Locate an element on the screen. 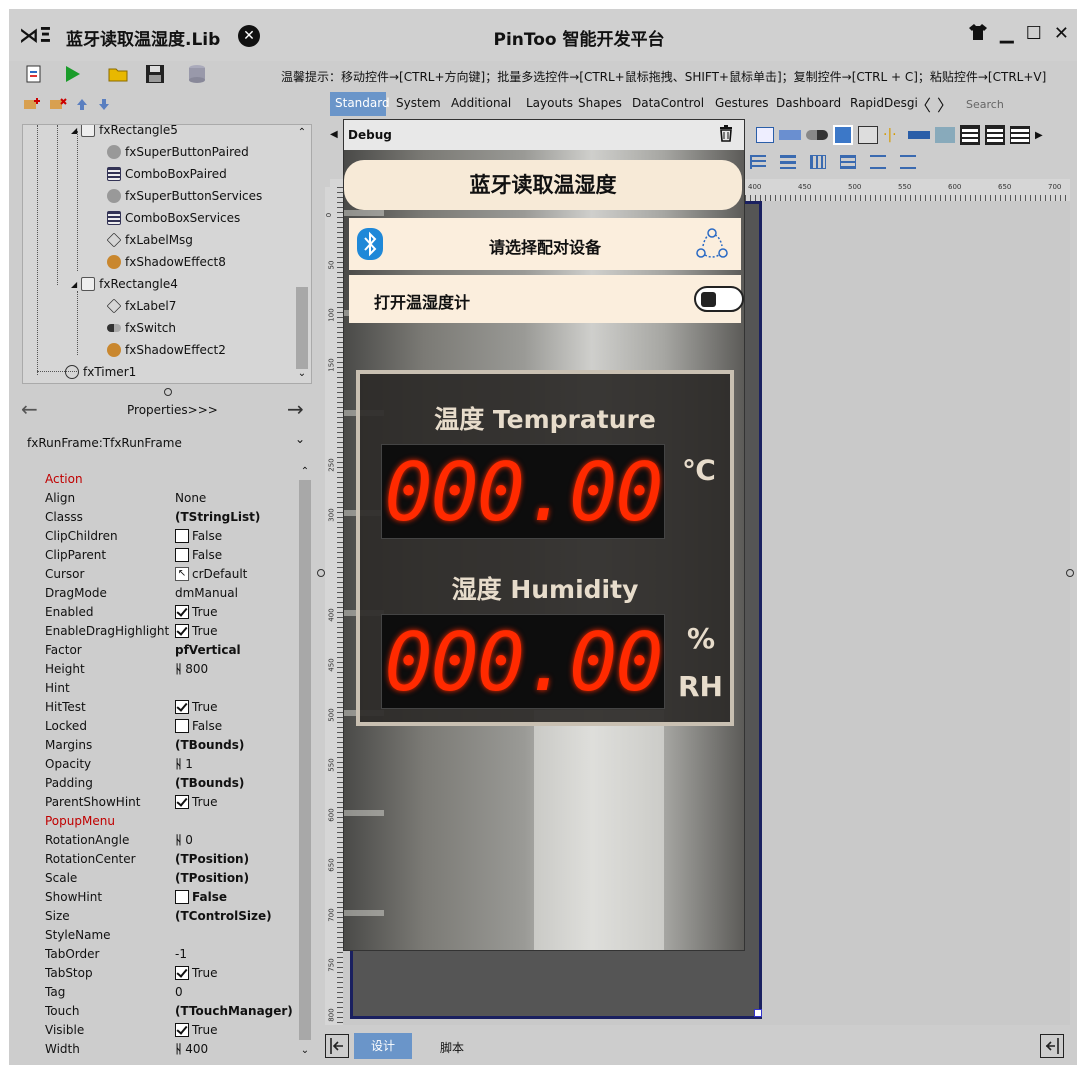 This screenshot has width=1086, height=1073. property-value: dmManual is located at coordinates (206, 593).